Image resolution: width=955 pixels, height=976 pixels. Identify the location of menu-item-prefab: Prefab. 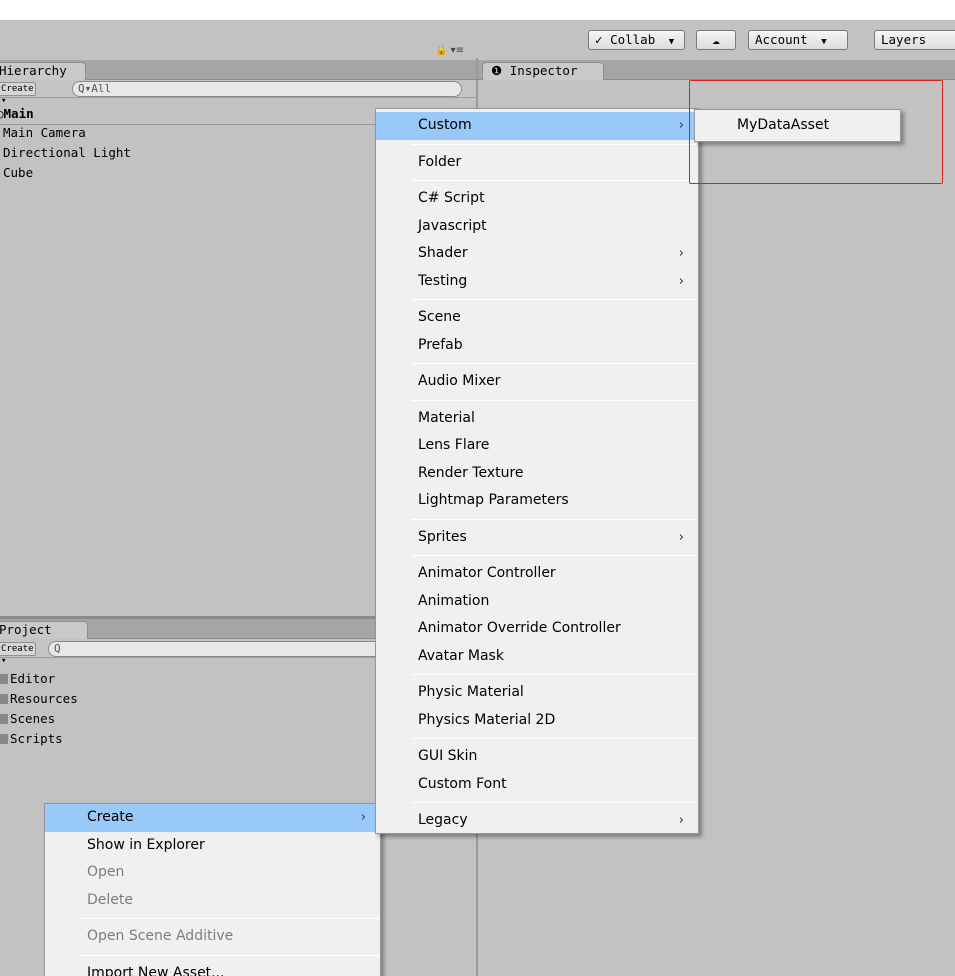
(537, 346).